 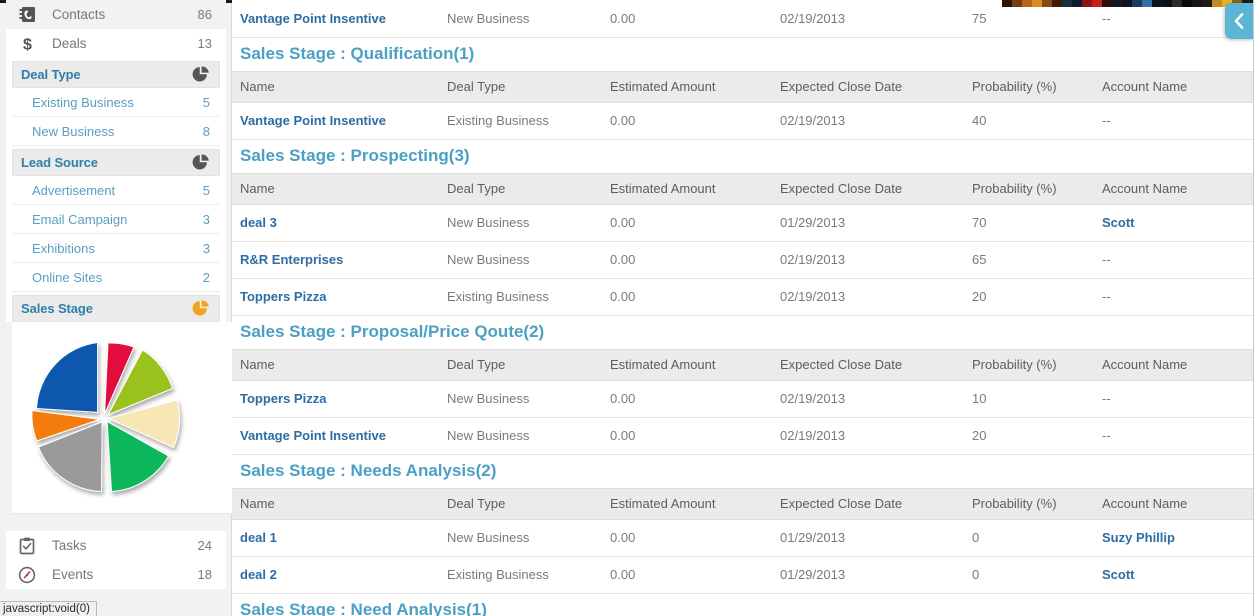 I want to click on sidebar-group-item: Email Campaign 3, so click(x=116, y=219).